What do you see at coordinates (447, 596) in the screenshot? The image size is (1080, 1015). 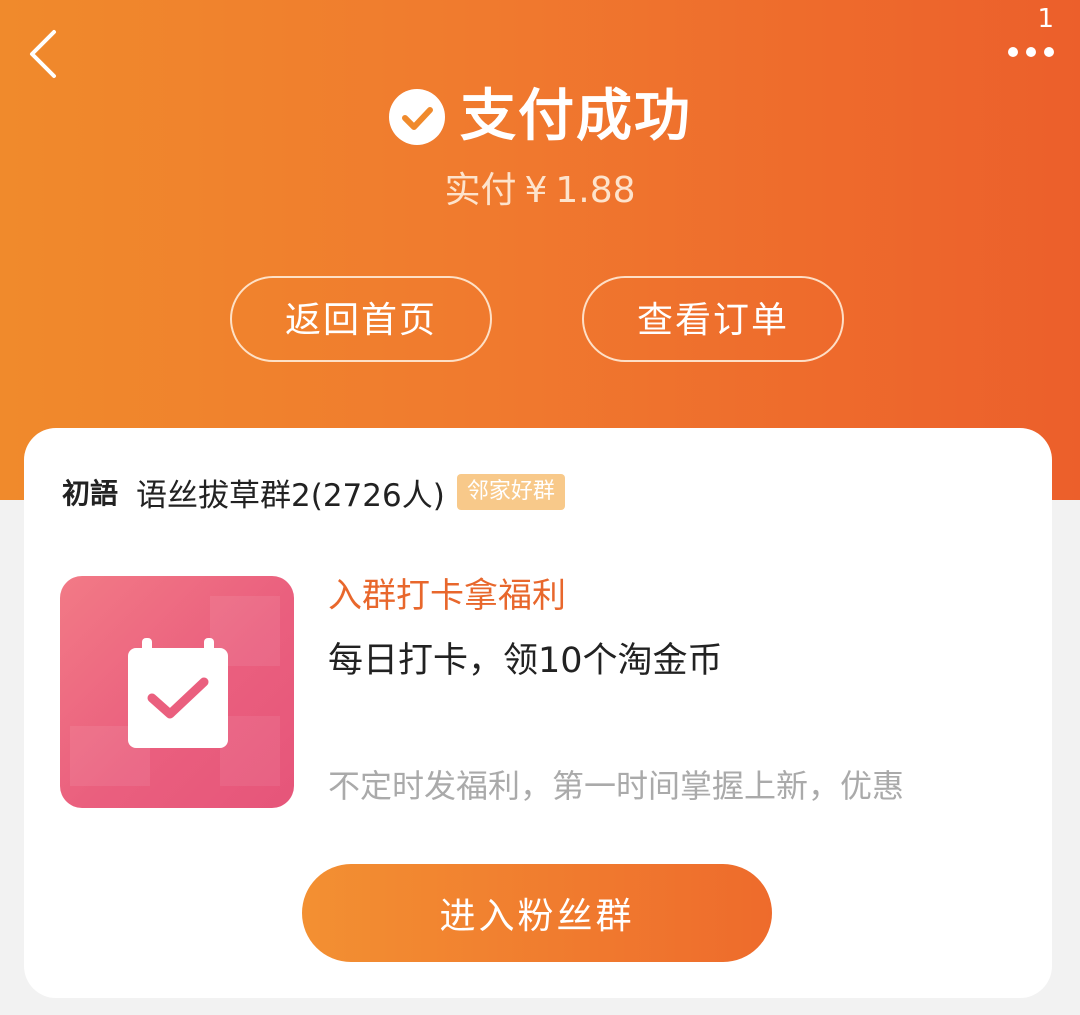 I see `benefit-title: 入群打卡拿福利` at bounding box center [447, 596].